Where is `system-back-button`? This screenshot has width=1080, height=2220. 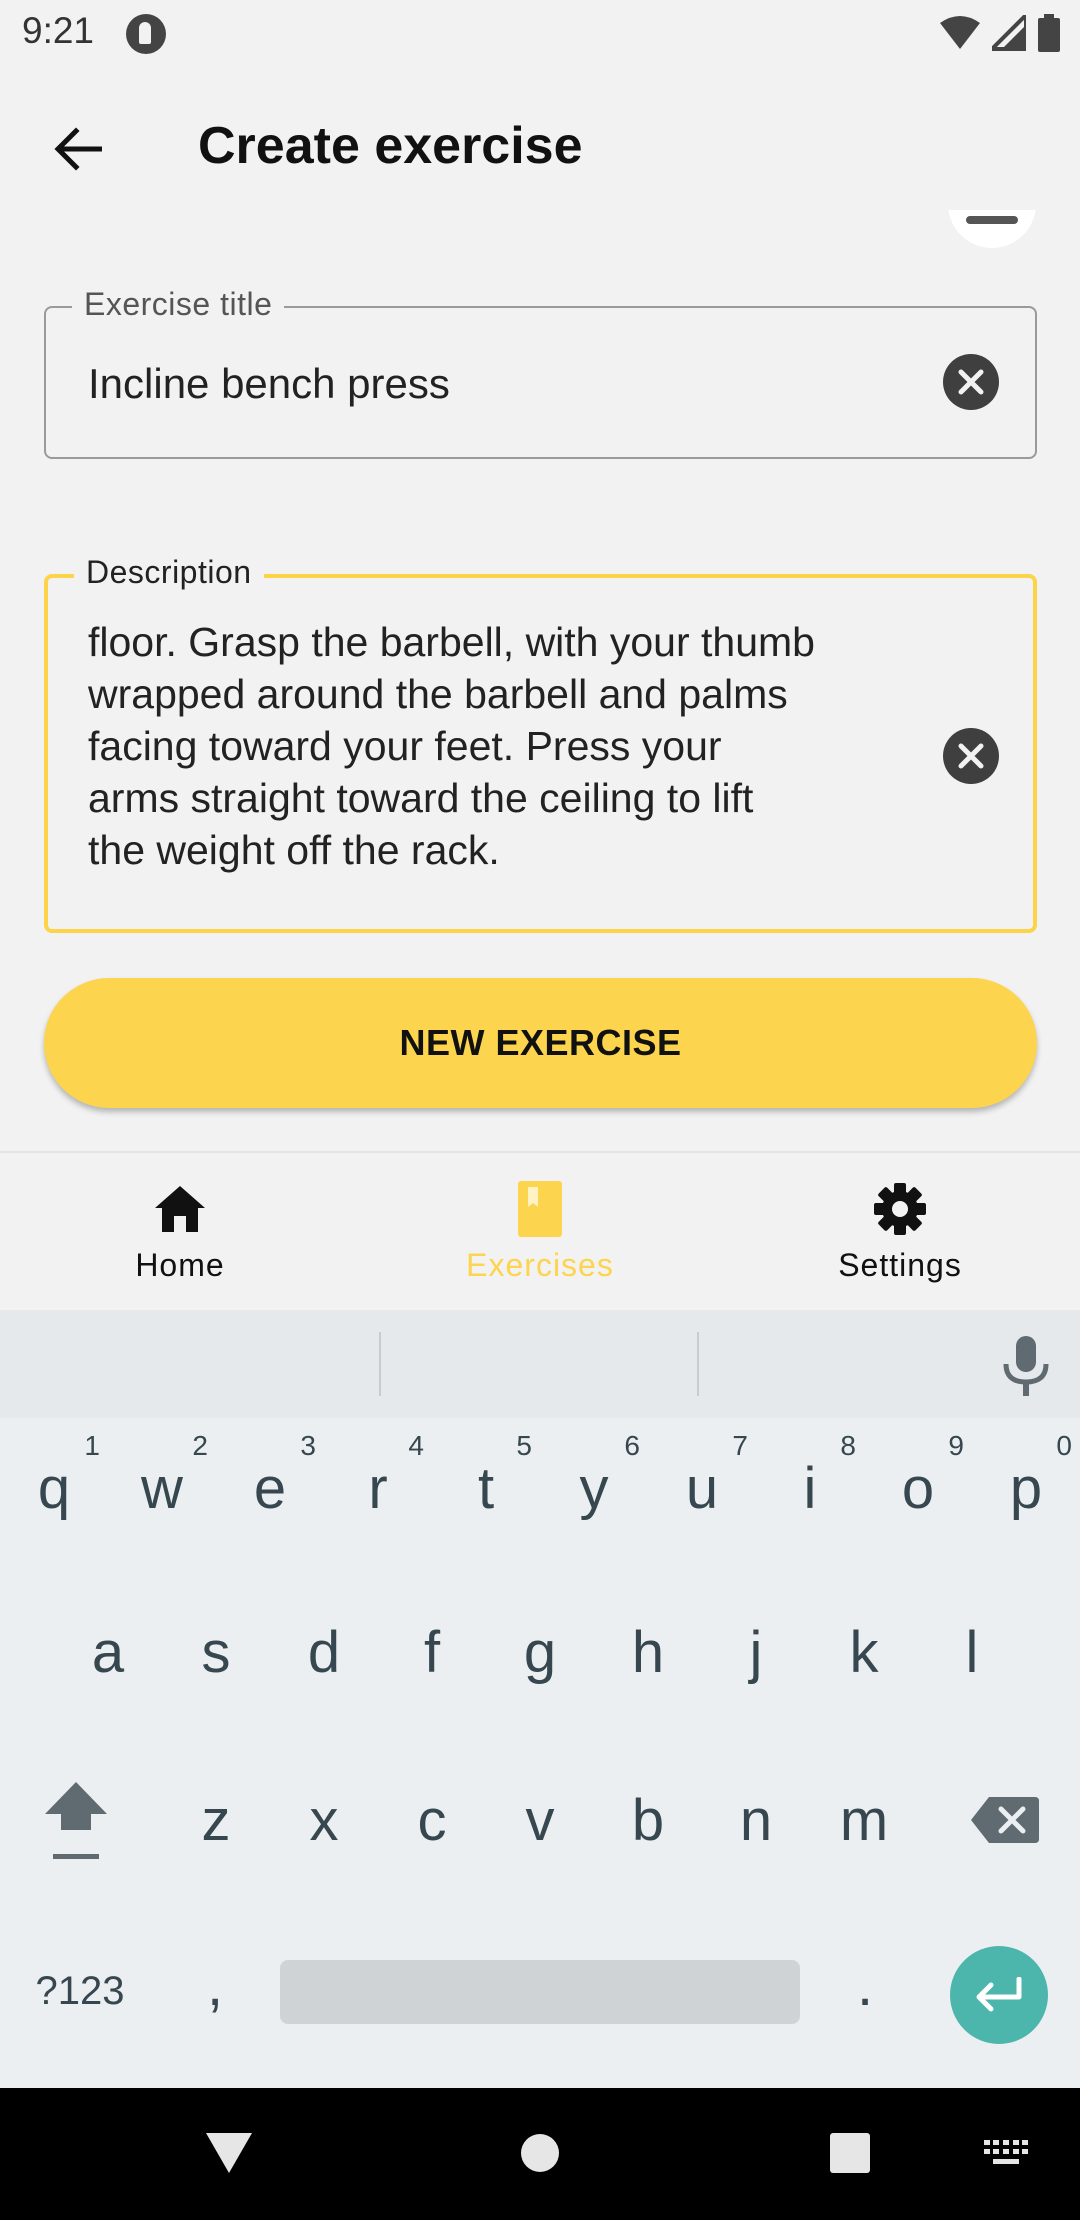
system-back-button is located at coordinates (229, 2153).